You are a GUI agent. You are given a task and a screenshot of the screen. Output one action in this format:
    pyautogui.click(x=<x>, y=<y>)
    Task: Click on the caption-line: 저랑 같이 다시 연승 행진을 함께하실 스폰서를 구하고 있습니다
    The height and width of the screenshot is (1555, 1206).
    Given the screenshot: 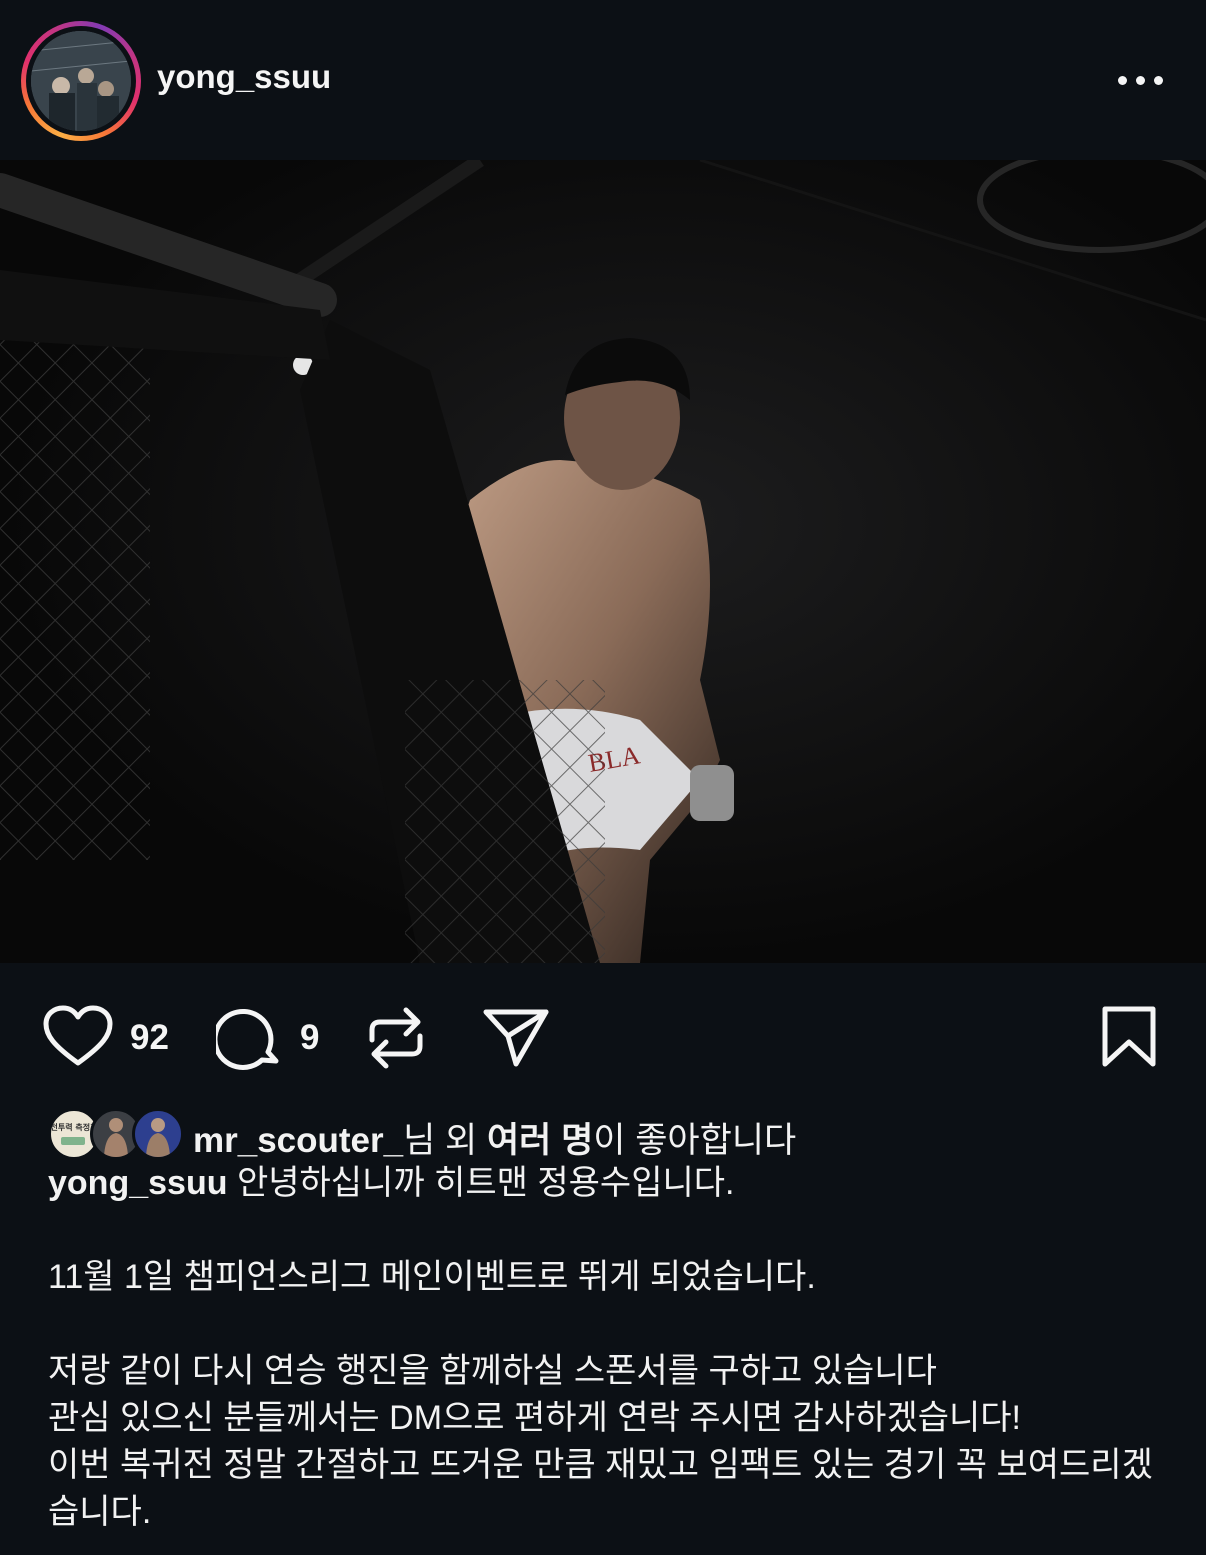 What is the action you would take?
    pyautogui.click(x=492, y=1371)
    